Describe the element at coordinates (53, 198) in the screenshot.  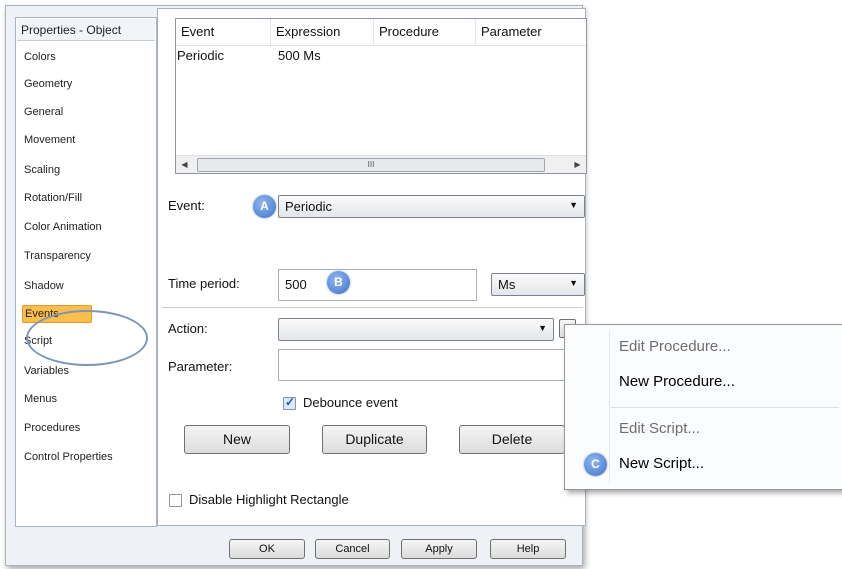
I see `sidebar-item-rotation-fill: Rotation/Fill` at that location.